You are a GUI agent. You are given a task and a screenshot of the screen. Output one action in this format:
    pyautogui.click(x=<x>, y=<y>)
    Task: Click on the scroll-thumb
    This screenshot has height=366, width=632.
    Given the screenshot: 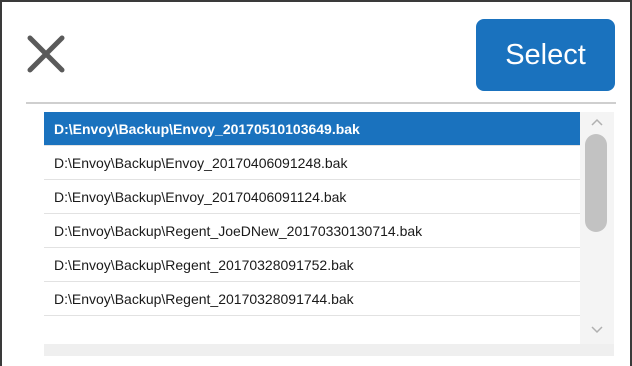 What is the action you would take?
    pyautogui.click(x=596, y=183)
    